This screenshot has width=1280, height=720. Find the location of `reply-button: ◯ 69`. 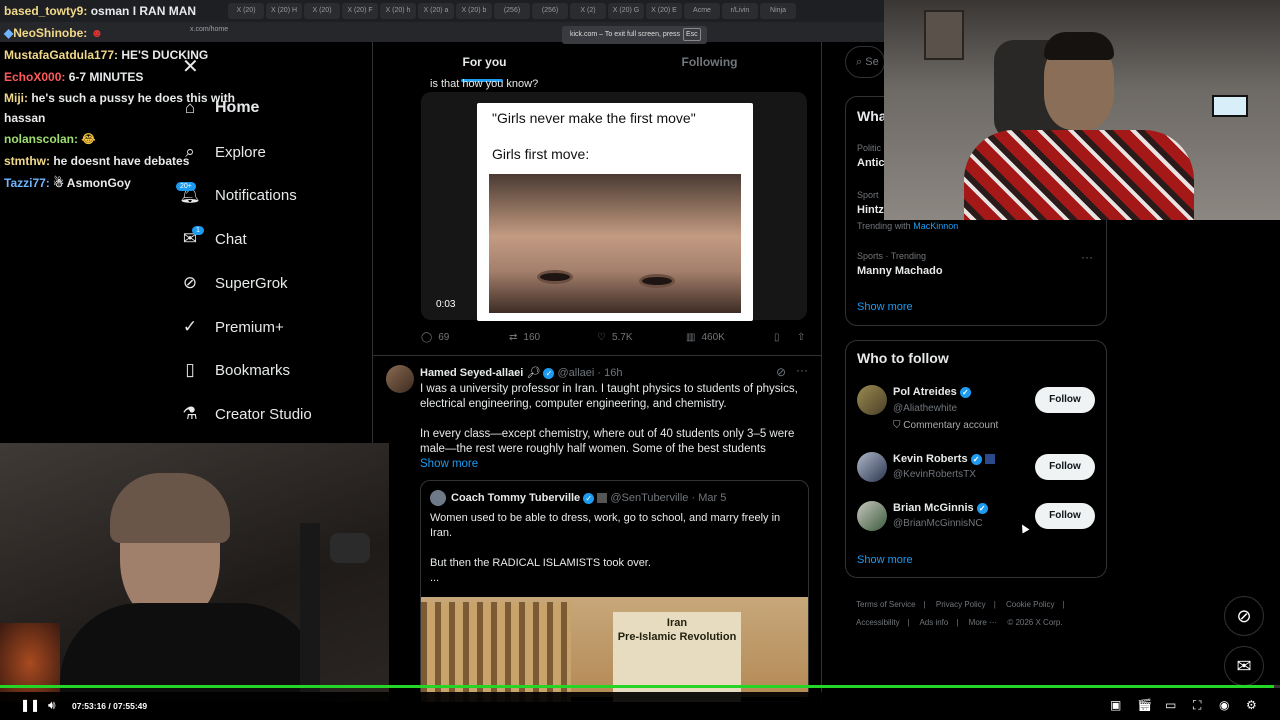

reply-button: ◯ 69 is located at coordinates (435, 337).